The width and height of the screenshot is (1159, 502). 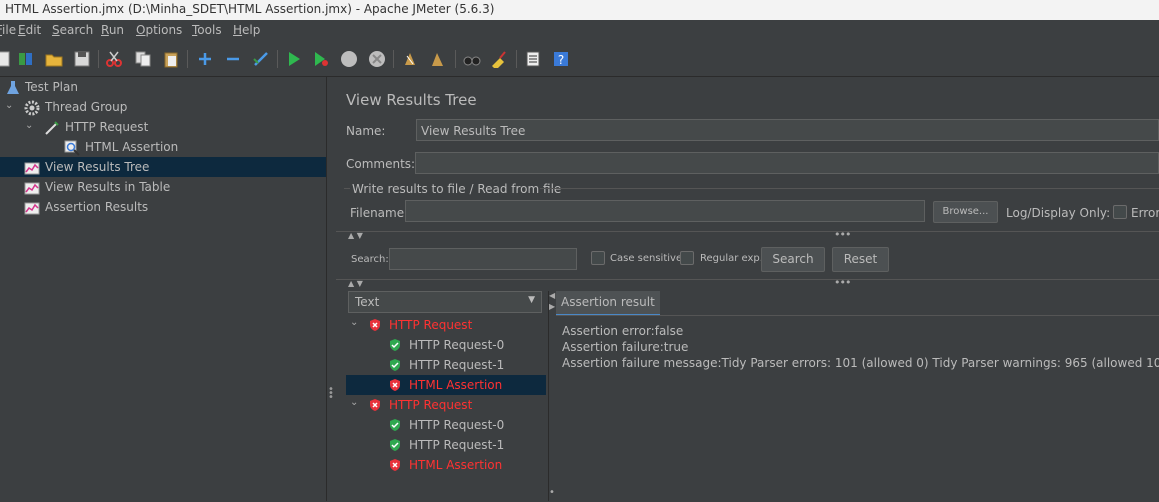 I want to click on renderer-select: Text ▼, so click(x=445, y=302).